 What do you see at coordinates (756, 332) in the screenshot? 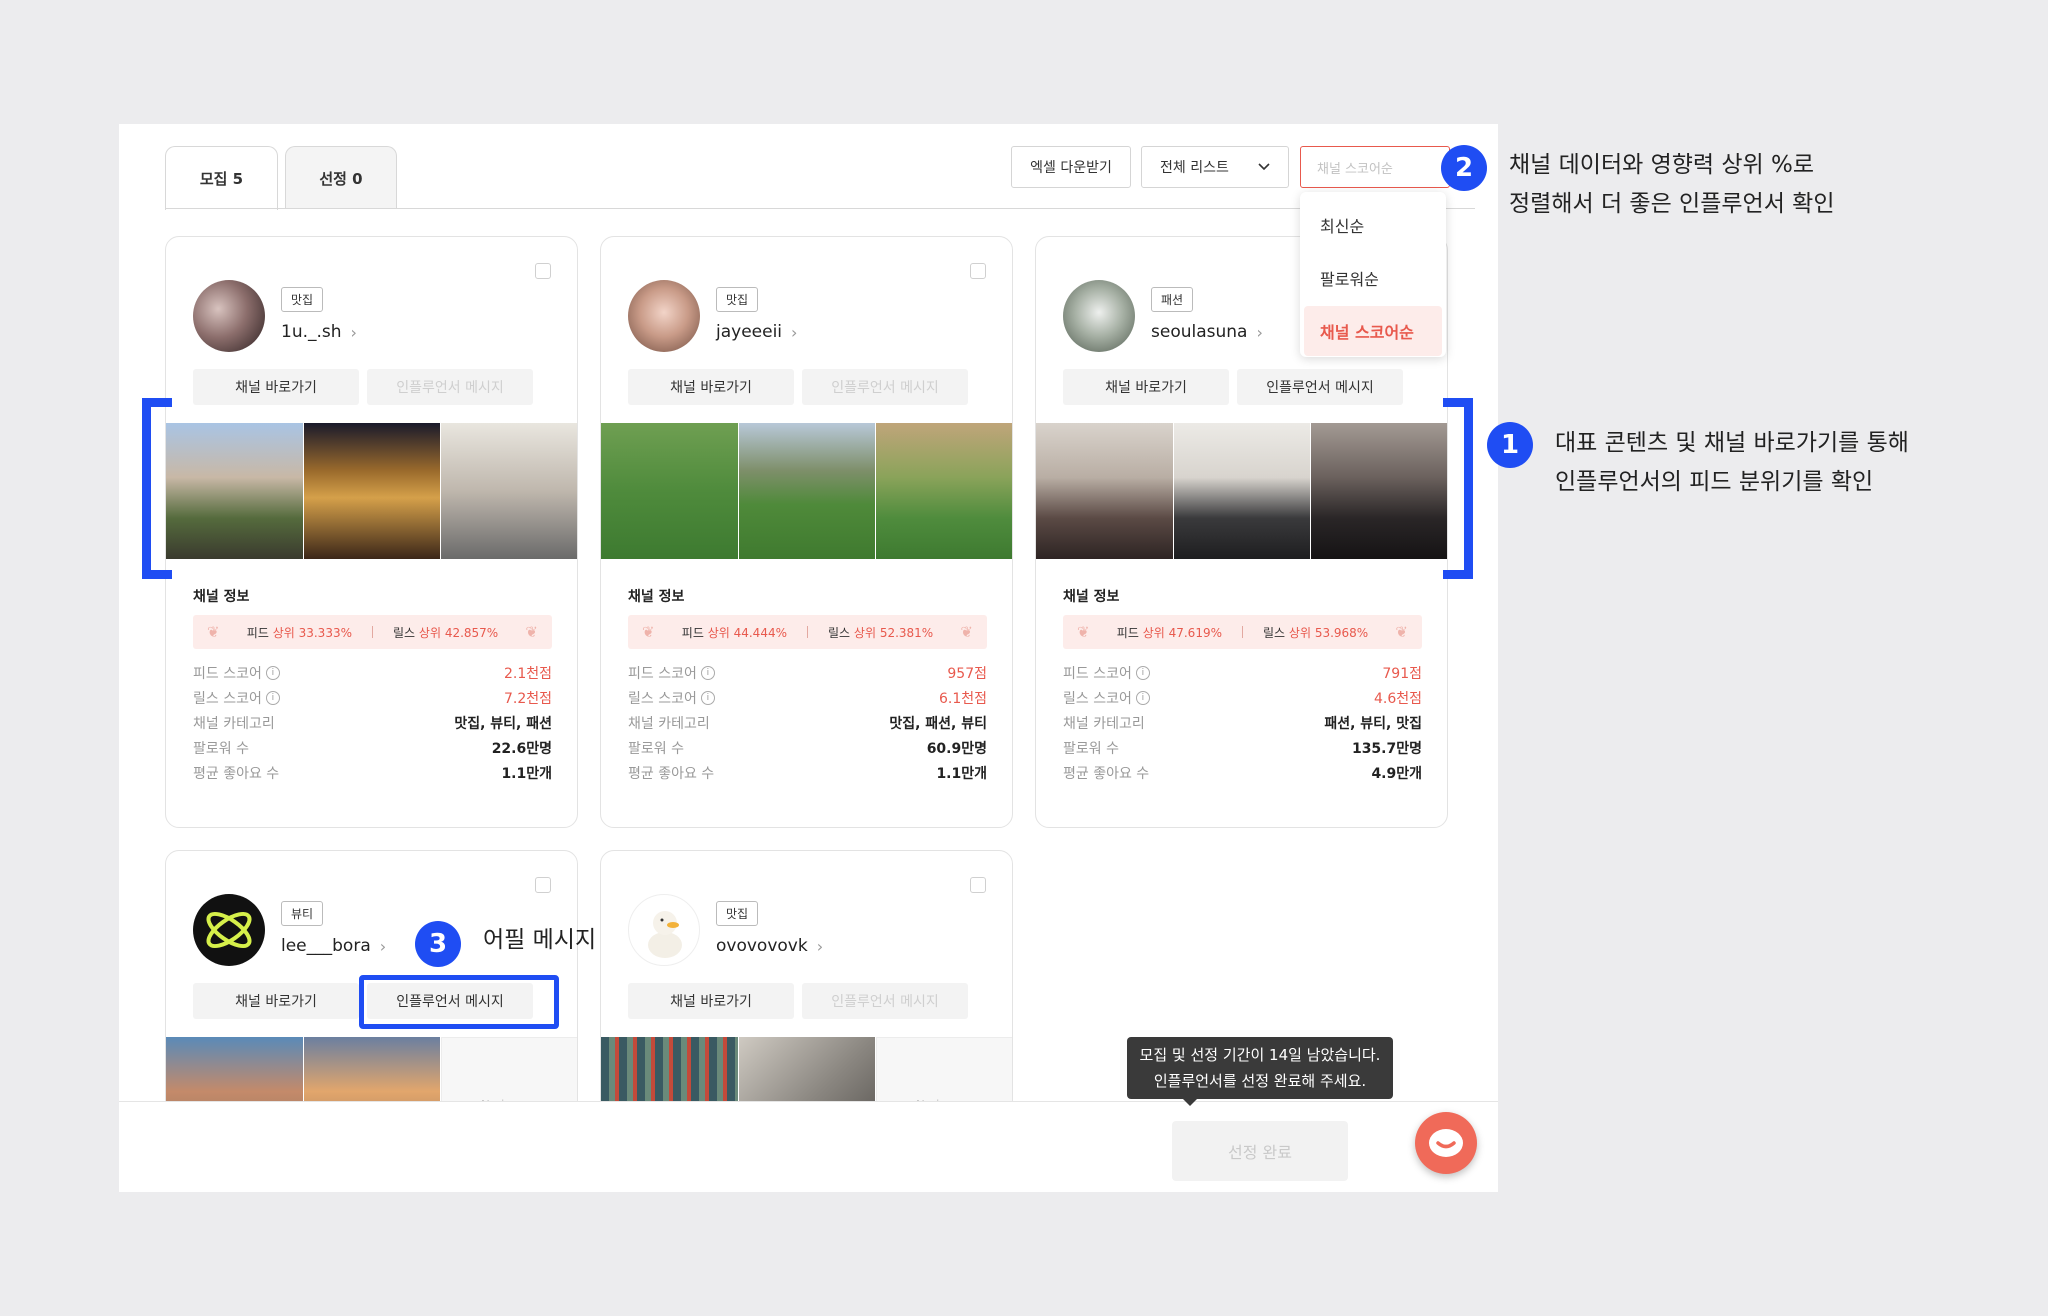
I see `influencer-handle: jayeeeii ›` at bounding box center [756, 332].